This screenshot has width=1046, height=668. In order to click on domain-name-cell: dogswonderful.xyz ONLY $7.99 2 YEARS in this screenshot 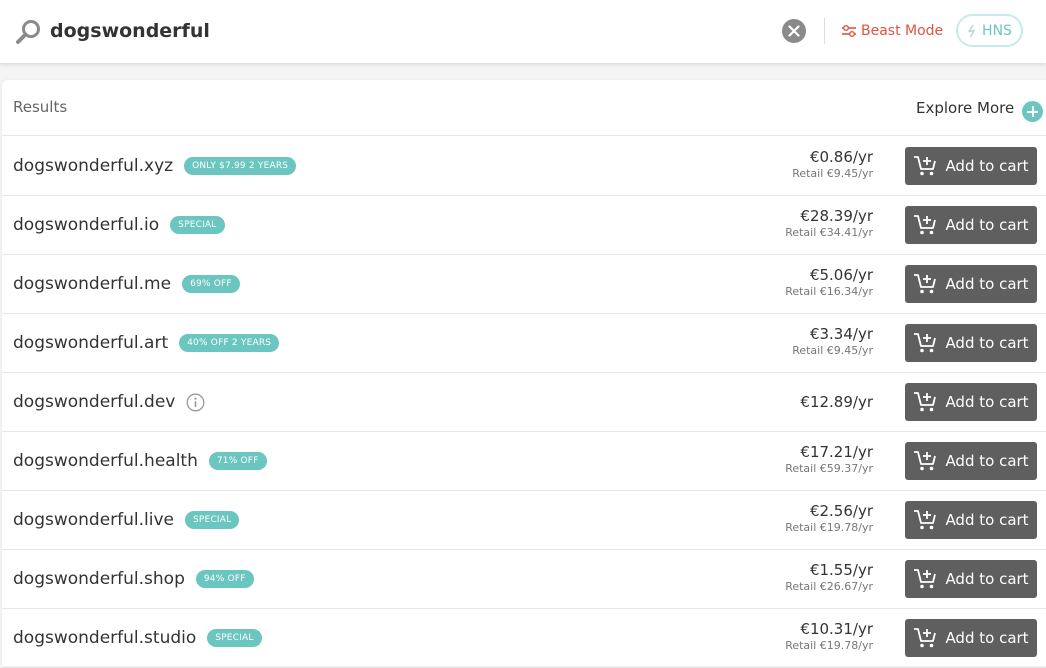, I will do `click(155, 166)`.